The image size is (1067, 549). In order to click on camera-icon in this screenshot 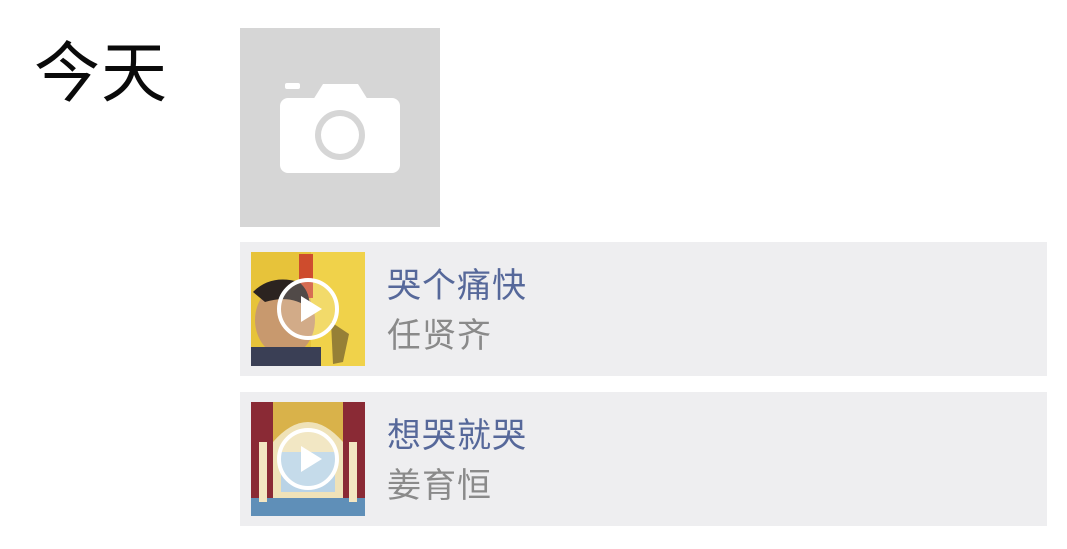, I will do `click(340, 128)`.